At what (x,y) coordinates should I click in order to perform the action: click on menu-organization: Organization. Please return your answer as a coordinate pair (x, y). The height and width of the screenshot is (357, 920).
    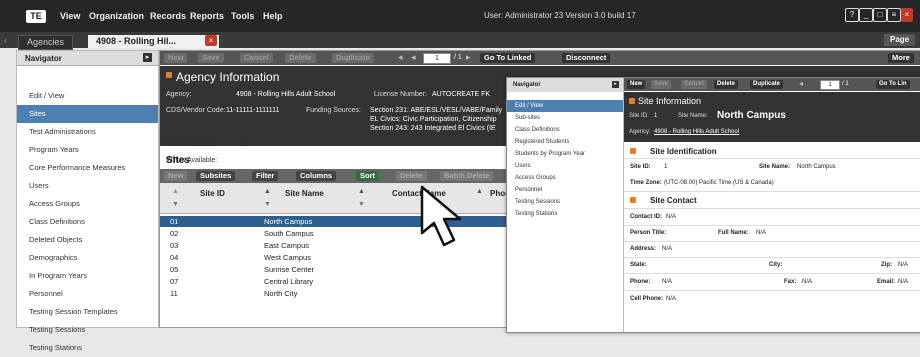
    Looking at the image, I should click on (116, 16).